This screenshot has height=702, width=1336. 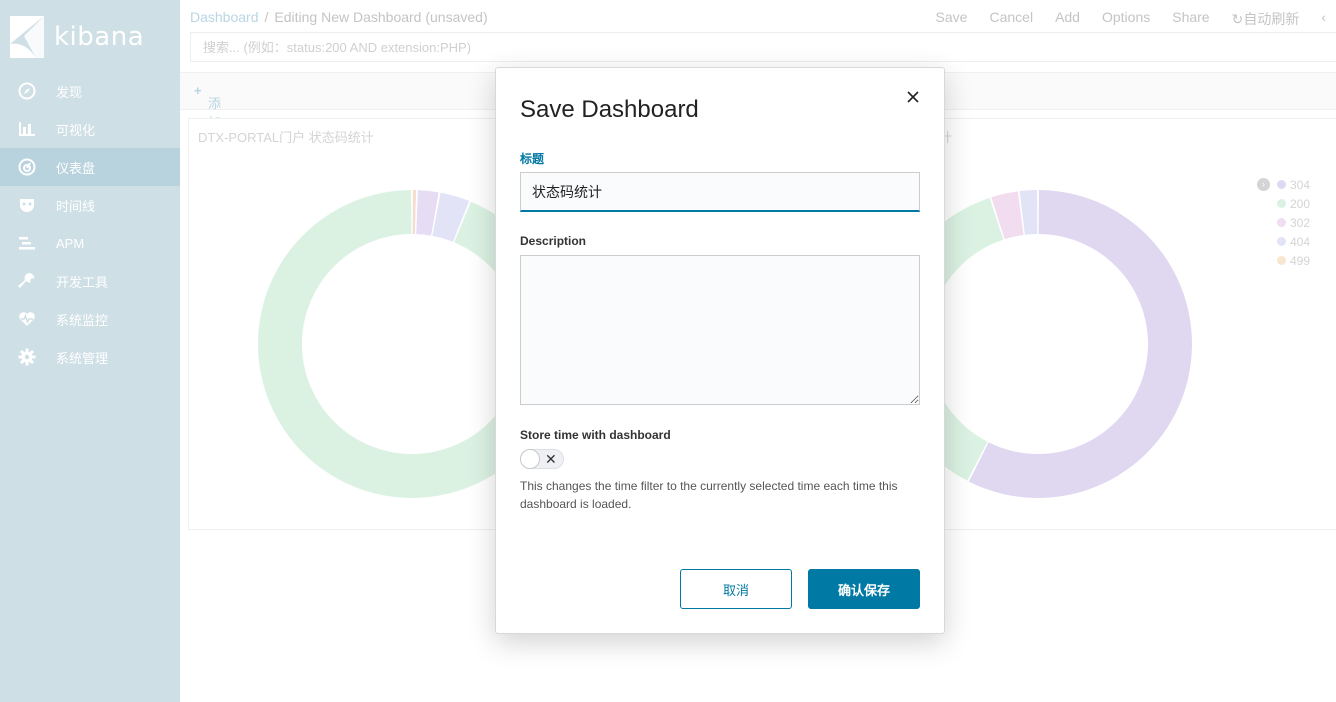 I want to click on legend-item: 302, so click(x=1293, y=222).